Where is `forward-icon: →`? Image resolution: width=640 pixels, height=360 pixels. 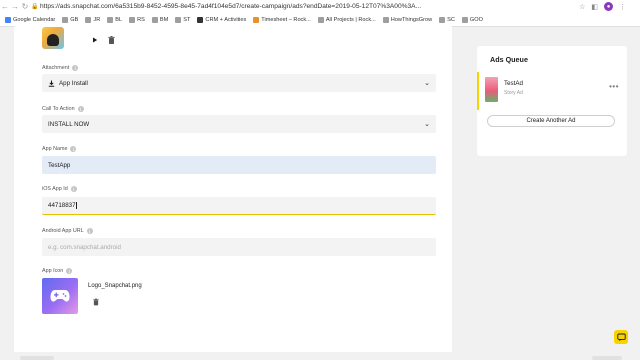
forward-icon: → is located at coordinates (15, 6).